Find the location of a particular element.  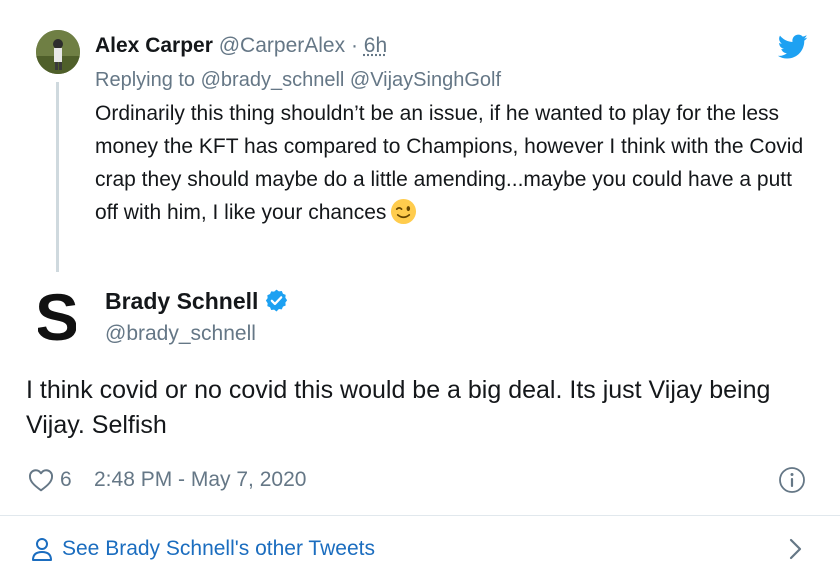

main-author-name: Brady Schnell is located at coordinates (181, 301).